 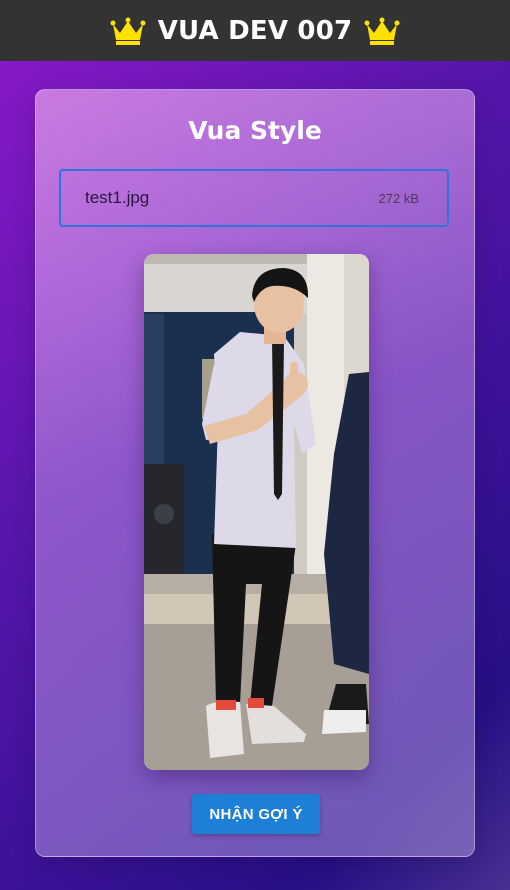 I want to click on file-upload-field: test1.jpg 272 kB, so click(x=254, y=198).